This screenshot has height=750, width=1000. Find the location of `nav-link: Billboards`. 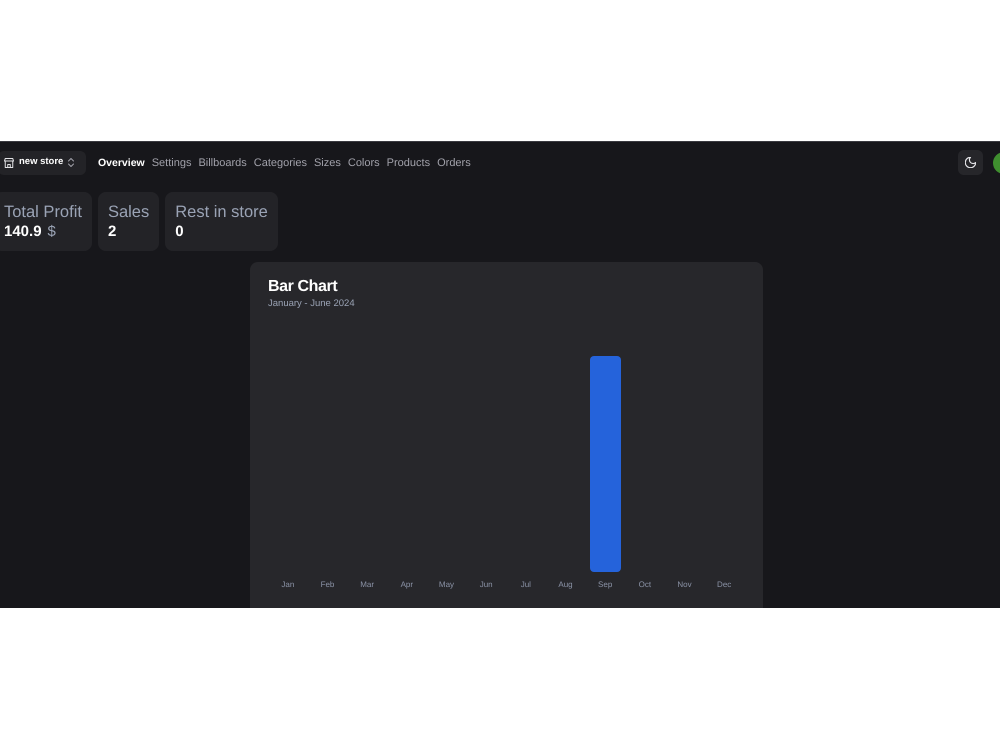

nav-link: Billboards is located at coordinates (222, 163).